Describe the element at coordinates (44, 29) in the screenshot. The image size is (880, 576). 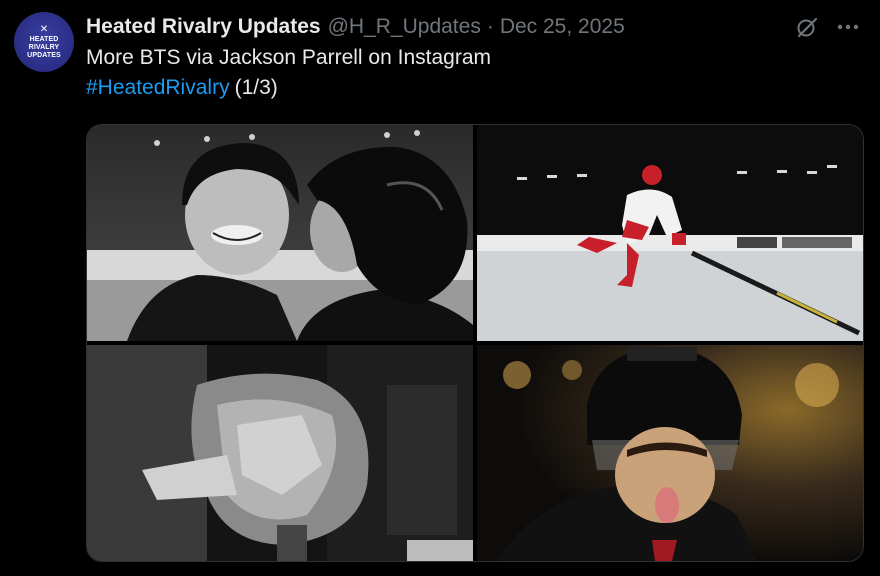
I see `hockey-sticks-icon: ✕` at that location.